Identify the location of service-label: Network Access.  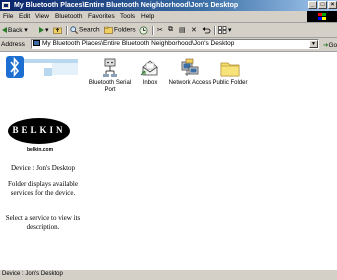
(190, 83).